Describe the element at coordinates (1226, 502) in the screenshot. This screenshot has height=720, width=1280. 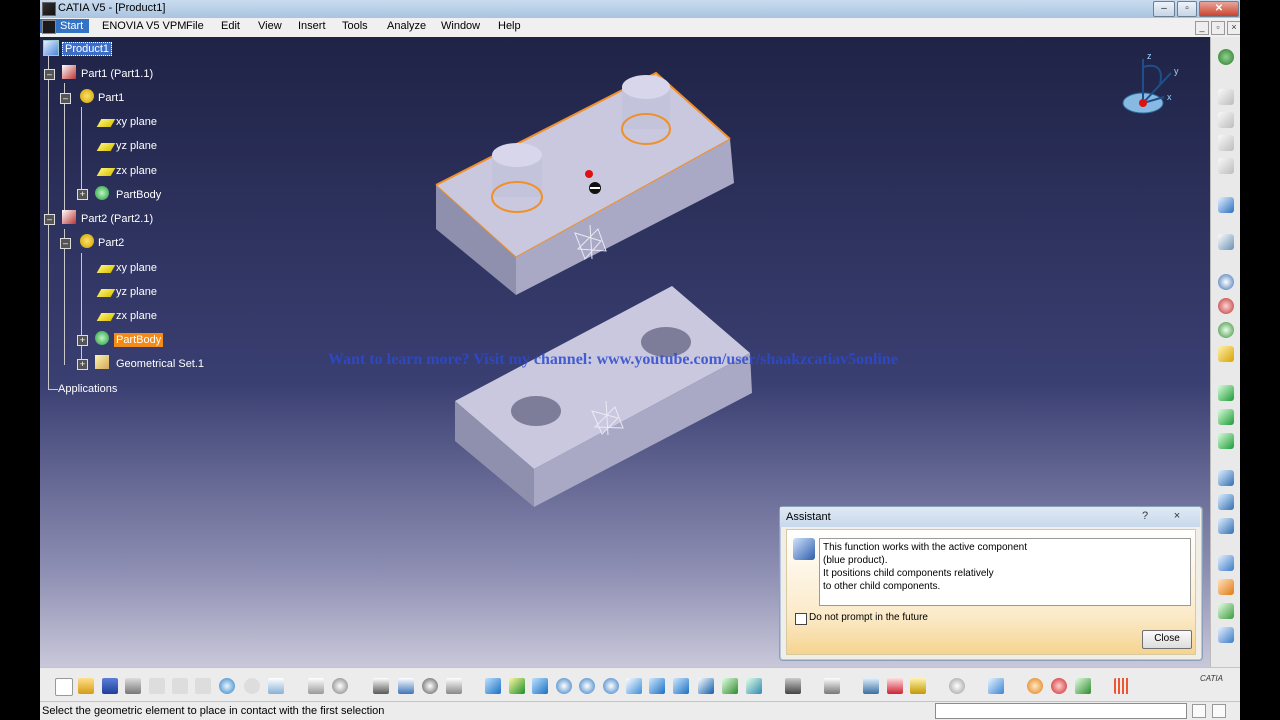
I see `replace-component-icon` at that location.